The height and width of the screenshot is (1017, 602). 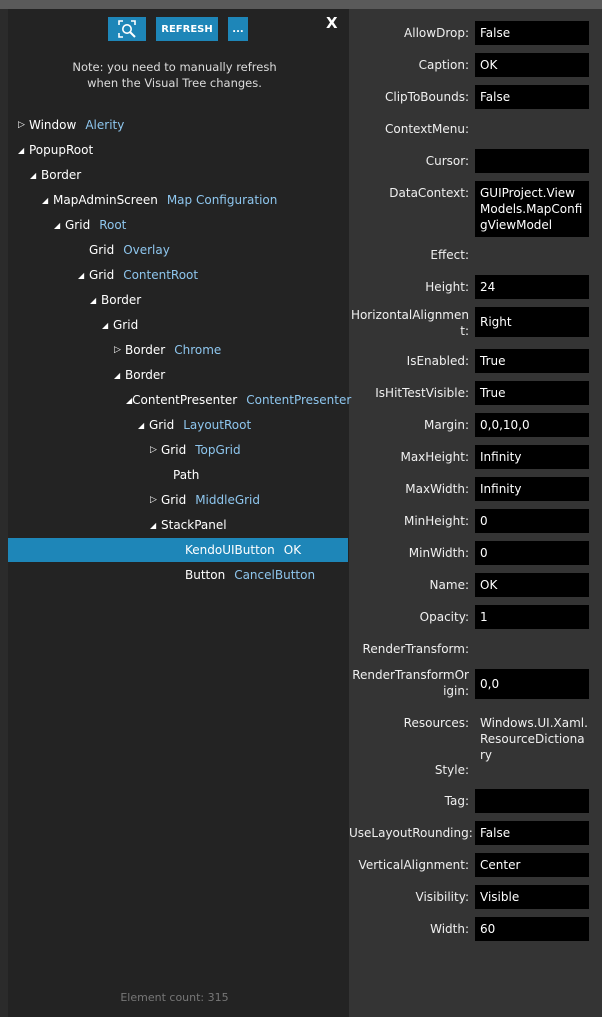 What do you see at coordinates (185, 400) in the screenshot?
I see `tree-item-type: ContentPresenter` at bounding box center [185, 400].